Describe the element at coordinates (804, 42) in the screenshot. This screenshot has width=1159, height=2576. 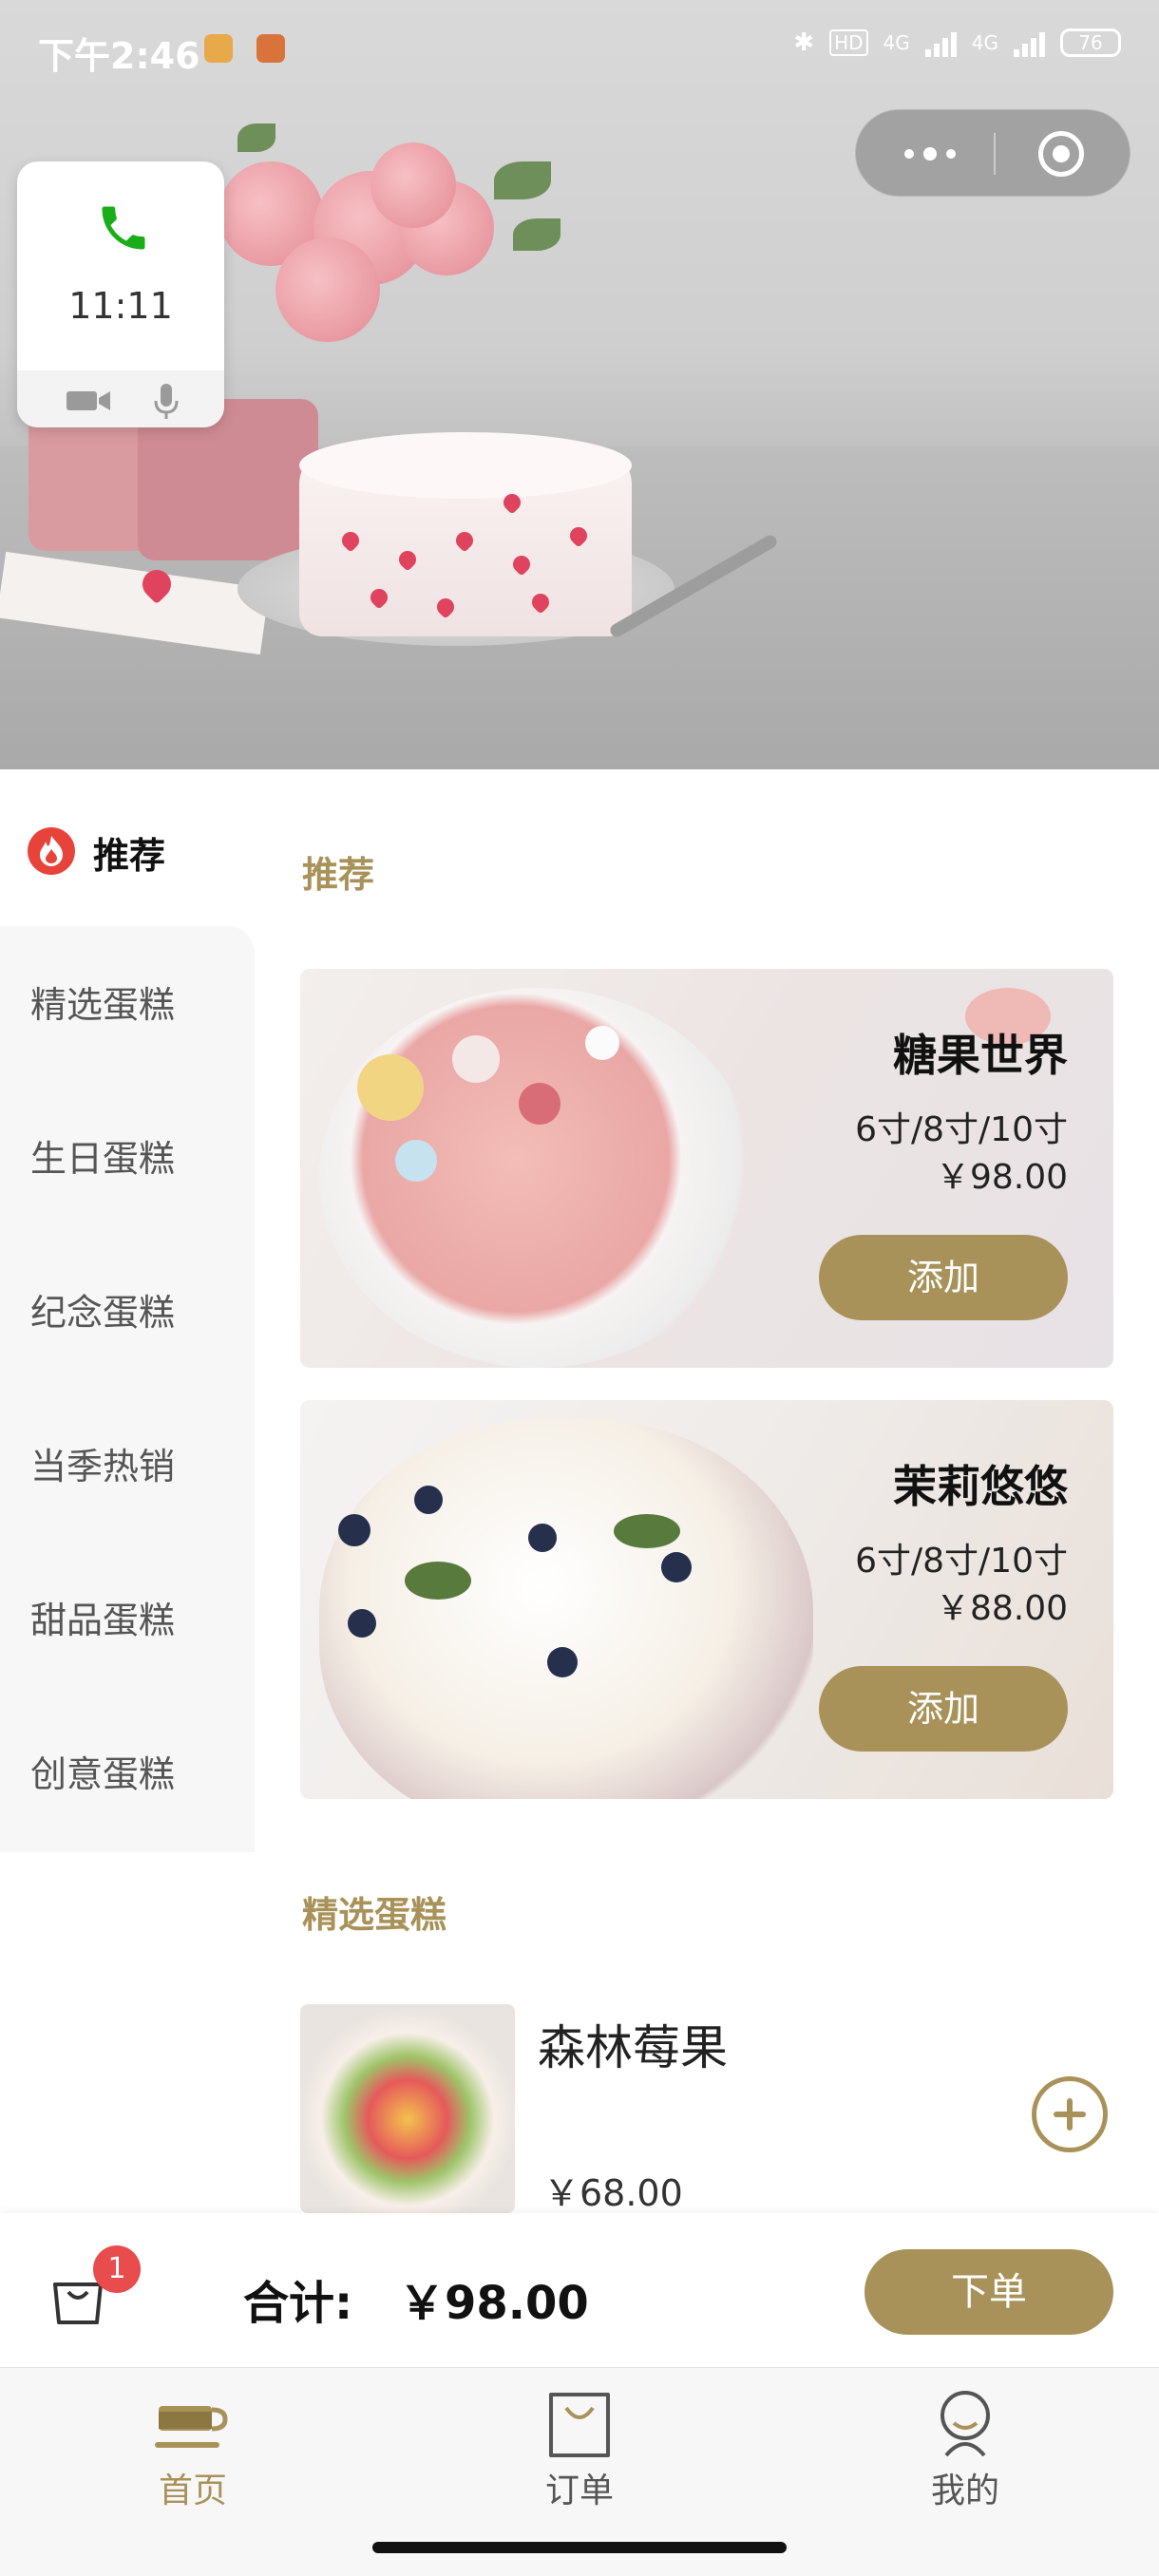
I see `bluetooth-icon: ✱` at that location.